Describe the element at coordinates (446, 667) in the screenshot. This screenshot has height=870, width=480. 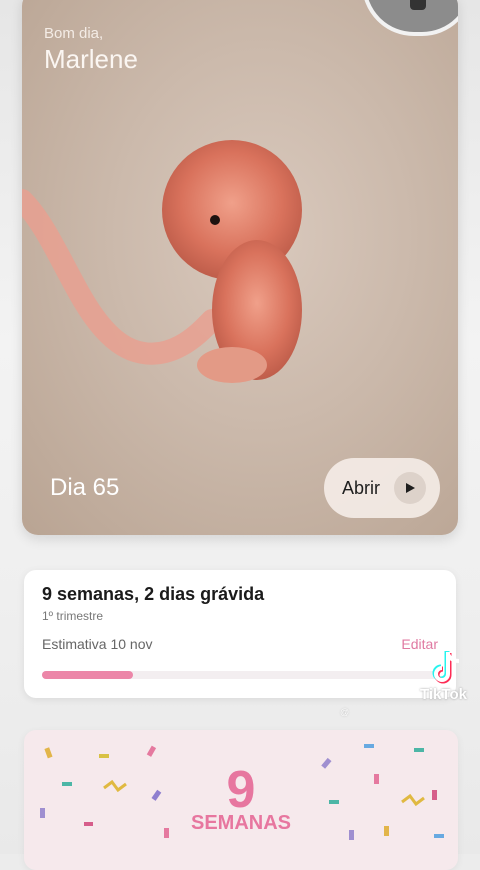
I see `tiktok-logo-icon` at that location.